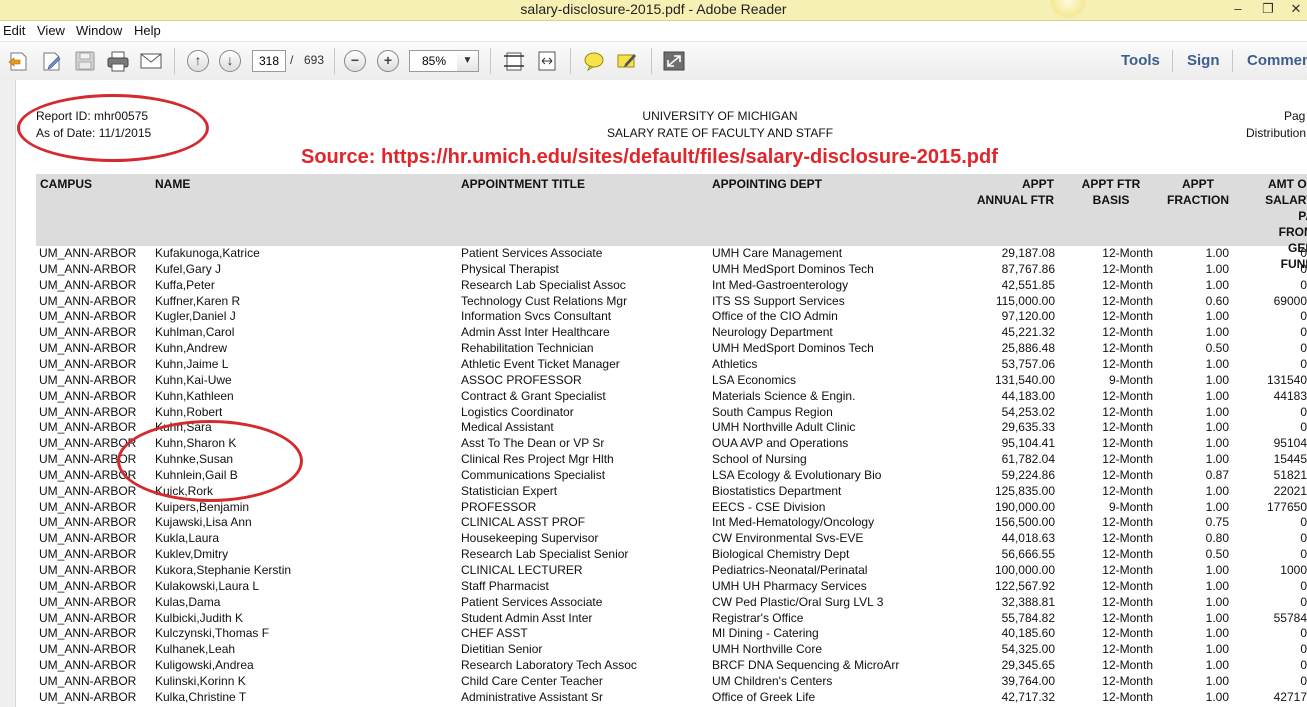 This screenshot has height=707, width=1307. I want to click on menu-window: Window, so click(99, 30).